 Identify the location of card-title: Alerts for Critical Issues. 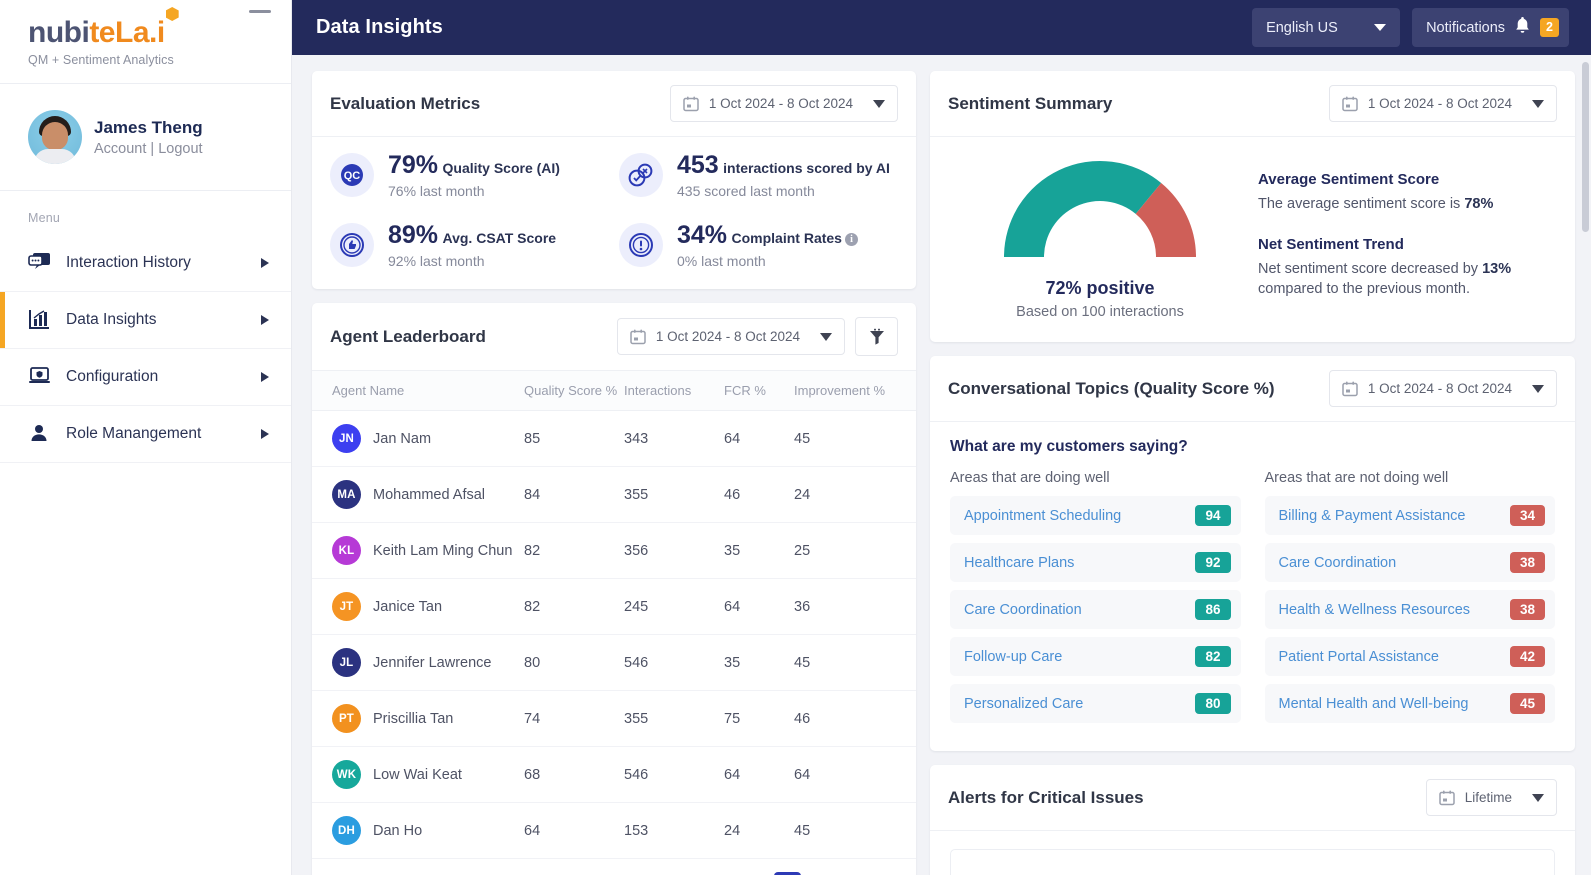
(1046, 797).